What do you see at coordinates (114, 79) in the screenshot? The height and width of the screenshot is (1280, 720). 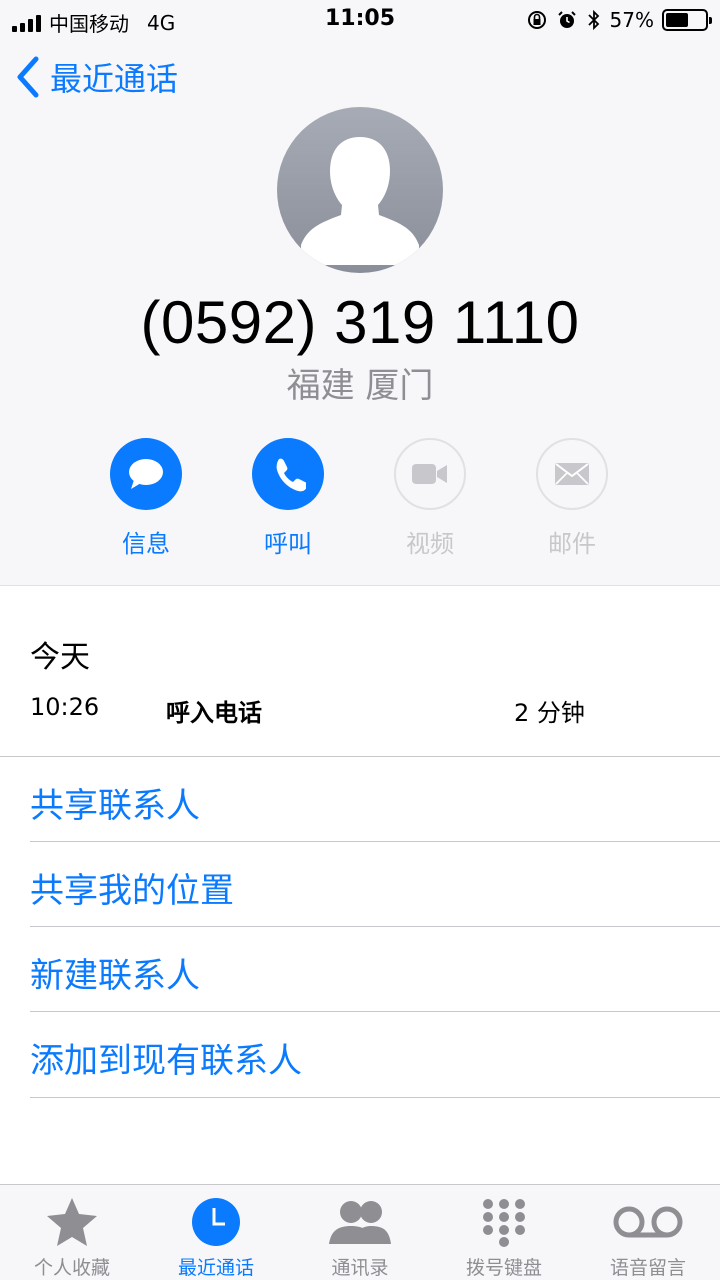 I see `back-label: 最近通话` at bounding box center [114, 79].